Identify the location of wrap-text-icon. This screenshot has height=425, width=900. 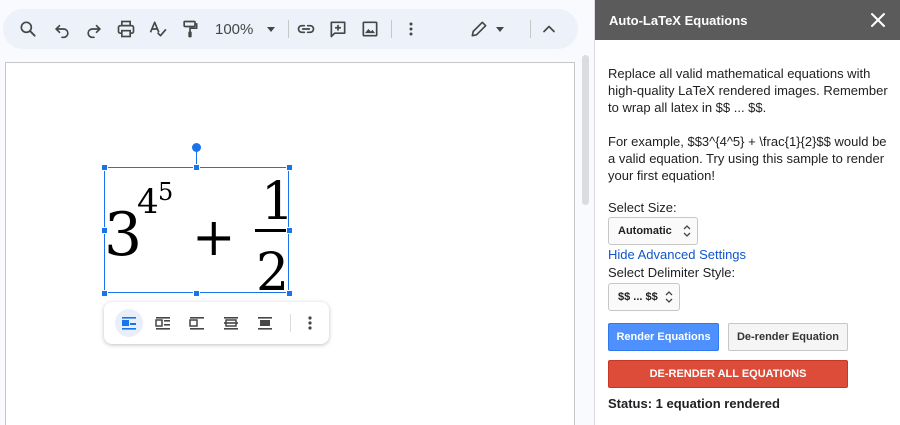
(163, 323).